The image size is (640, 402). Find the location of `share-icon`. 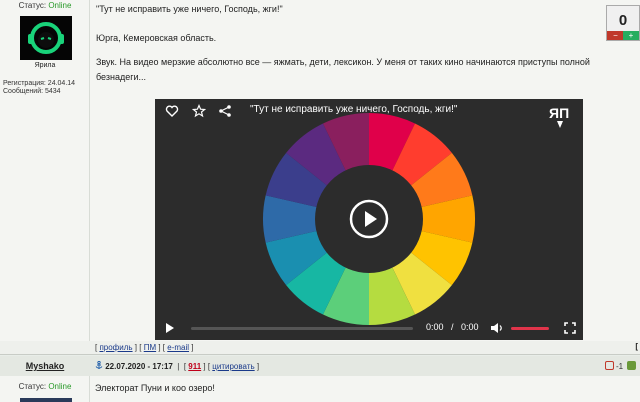

share-icon is located at coordinates (225, 111).